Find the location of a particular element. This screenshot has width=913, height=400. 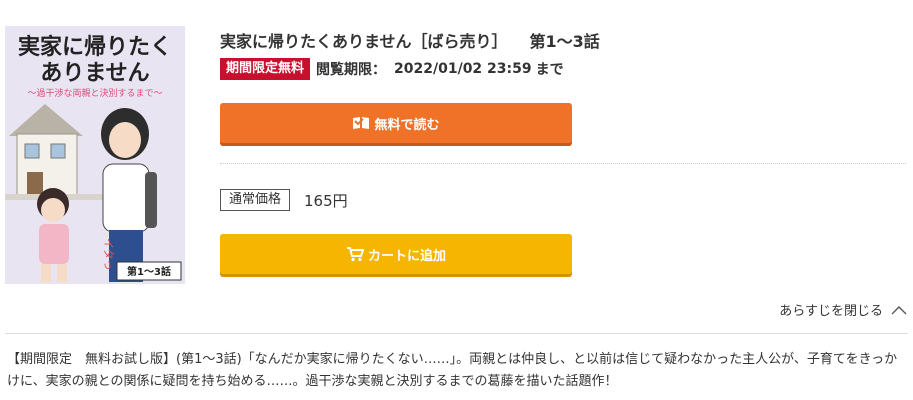

book-episodes: 第1〜3話 is located at coordinates (564, 41).